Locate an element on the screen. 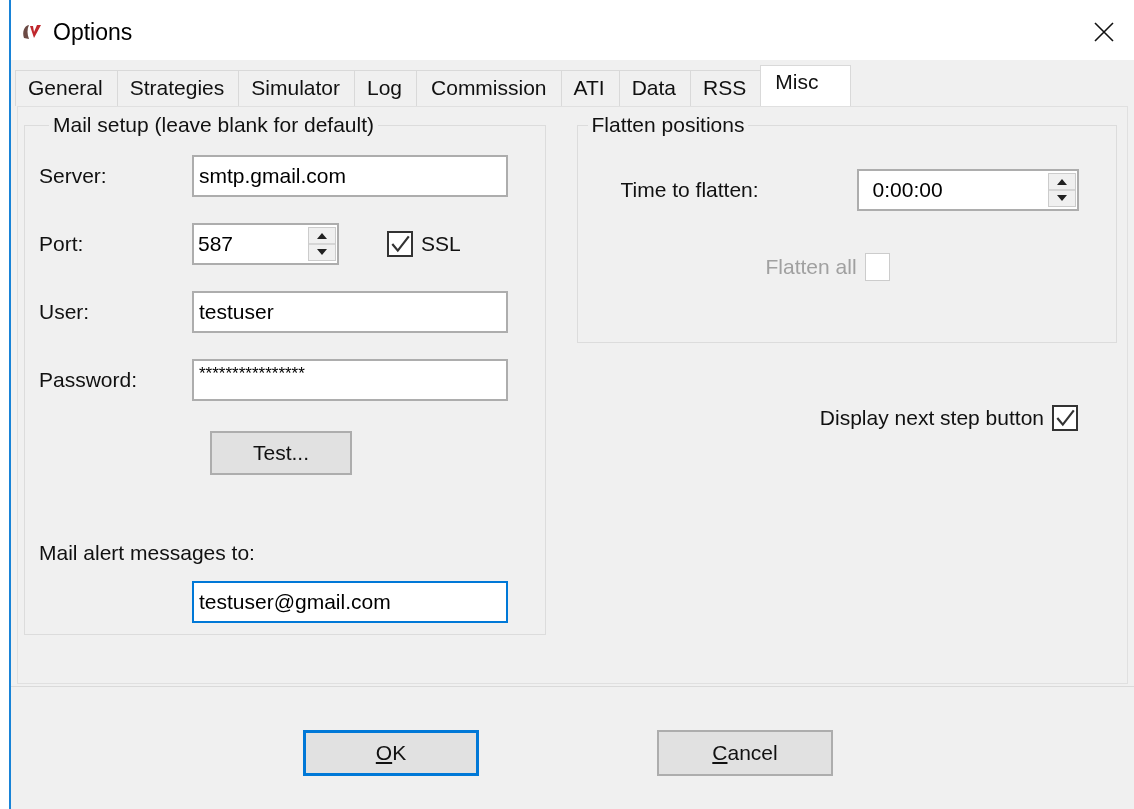 The image size is (1134, 809). field-label: Mail alert messages to: is located at coordinates (147, 553).